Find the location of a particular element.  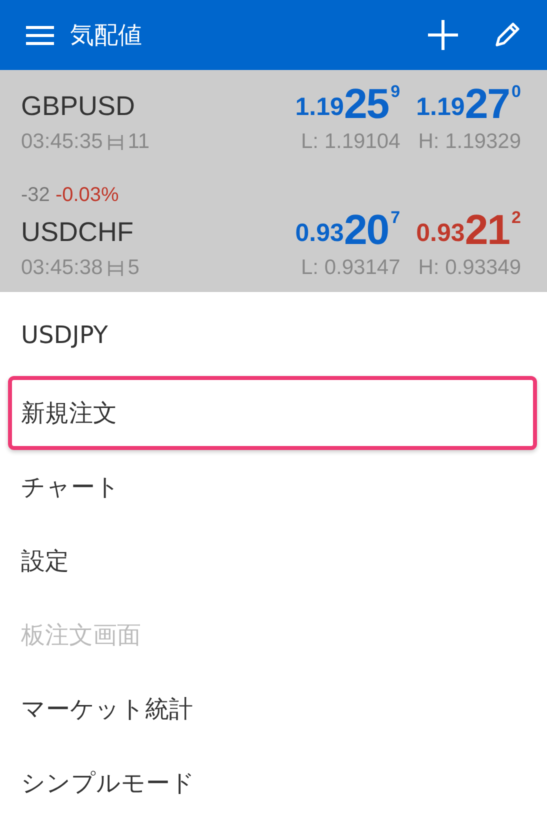

menu-item: 設定 is located at coordinates (45, 561).